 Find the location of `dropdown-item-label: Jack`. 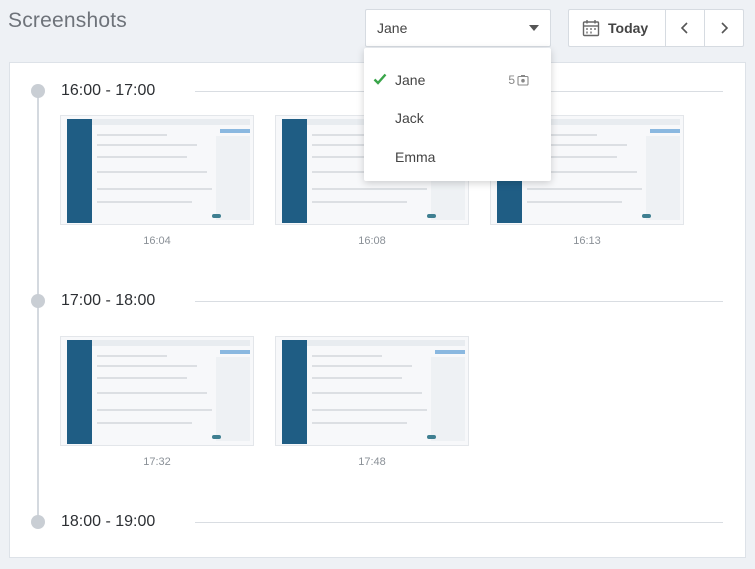

dropdown-item-label: Jack is located at coordinates (409, 118).